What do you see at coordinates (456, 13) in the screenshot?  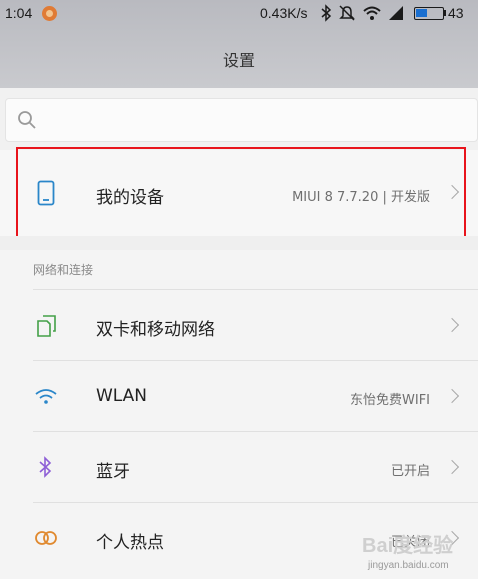 I see `battery-percent: 43` at bounding box center [456, 13].